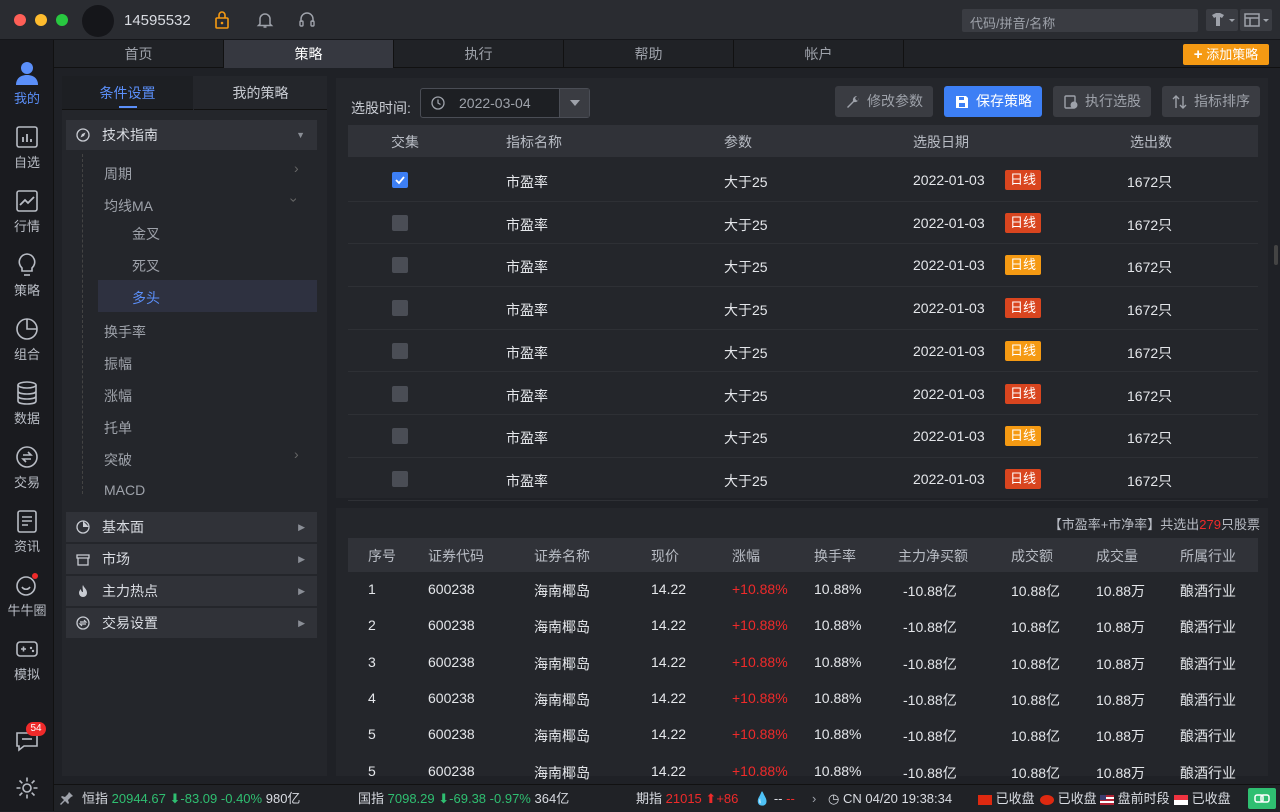 The image size is (1280, 812). Describe the element at coordinates (118, 460) in the screenshot. I see `tree-item-breakout: 突破` at that location.